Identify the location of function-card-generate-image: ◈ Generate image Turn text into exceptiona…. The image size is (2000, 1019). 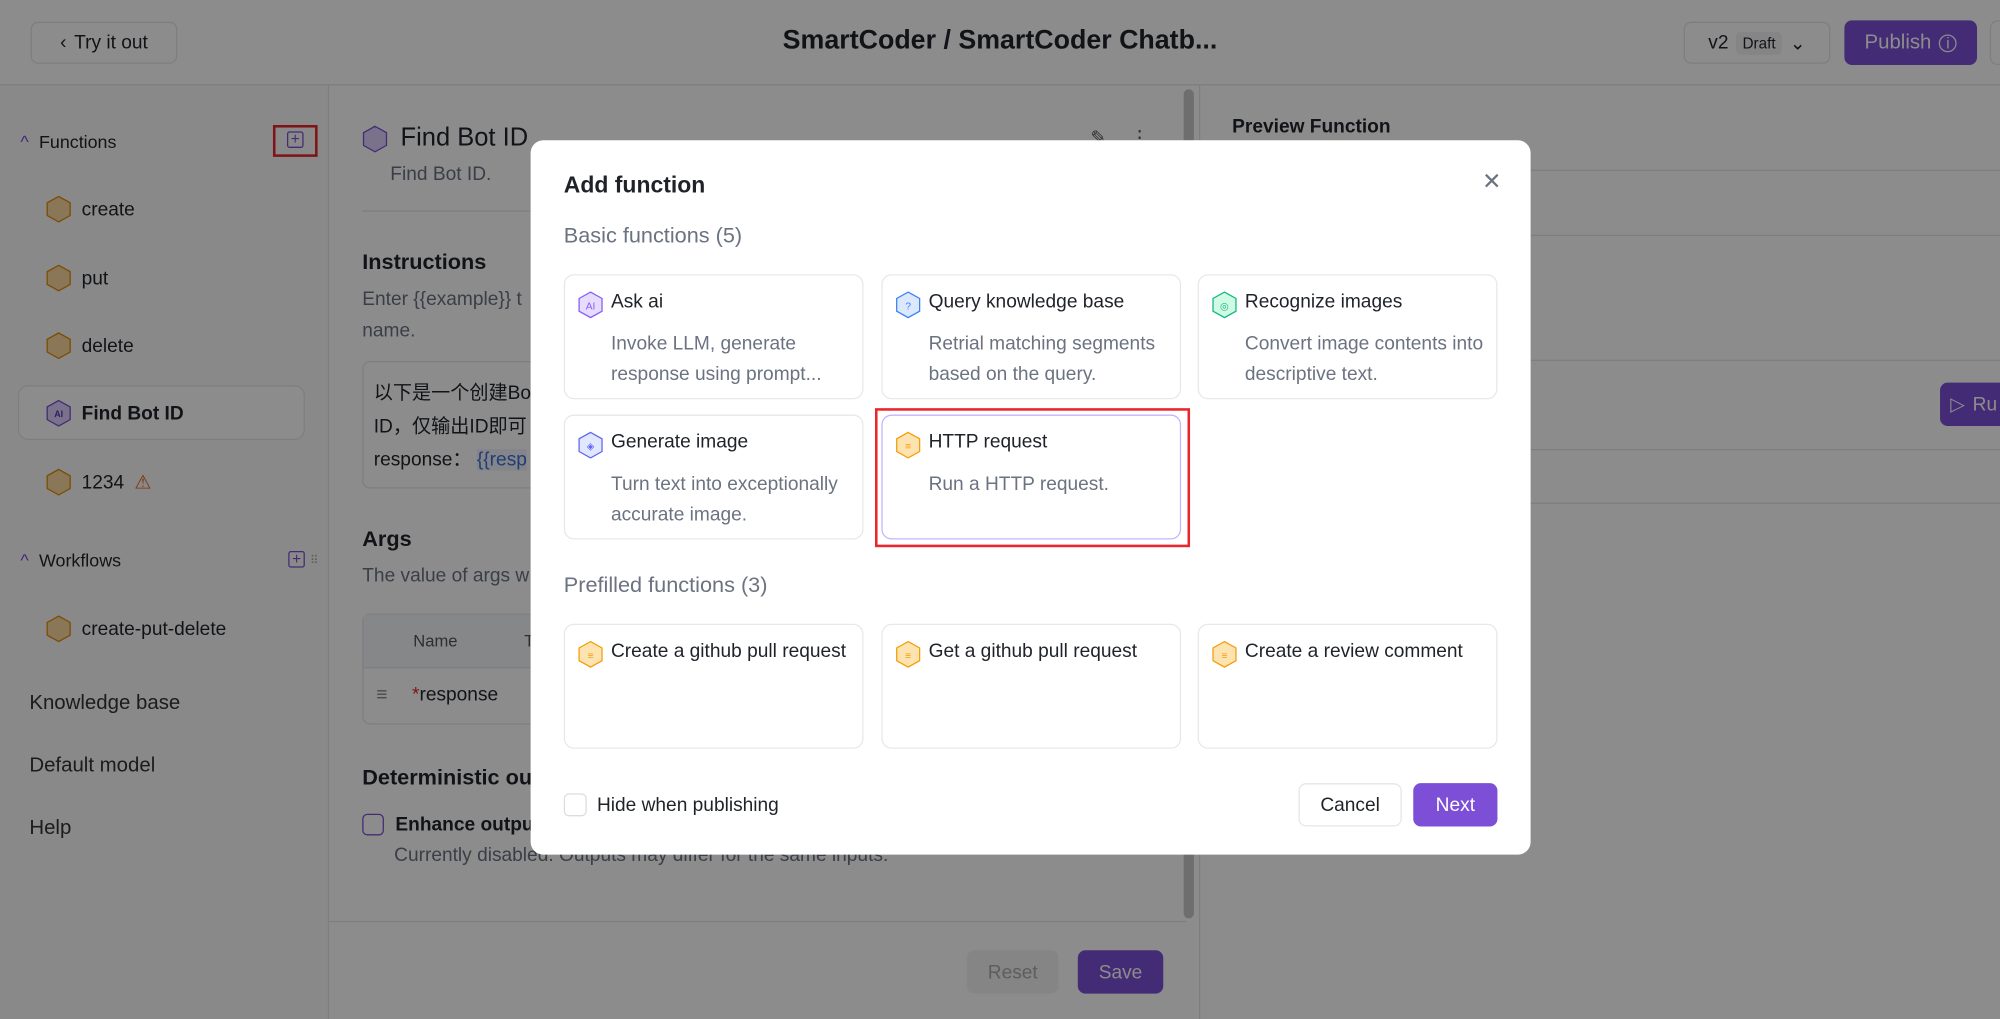
(713, 477).